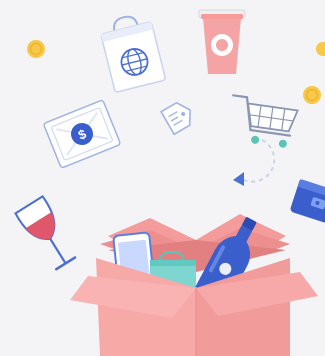 This screenshot has width=325, height=356. What do you see at coordinates (45, 233) in the screenshot?
I see `wine-glass-icon` at bounding box center [45, 233].